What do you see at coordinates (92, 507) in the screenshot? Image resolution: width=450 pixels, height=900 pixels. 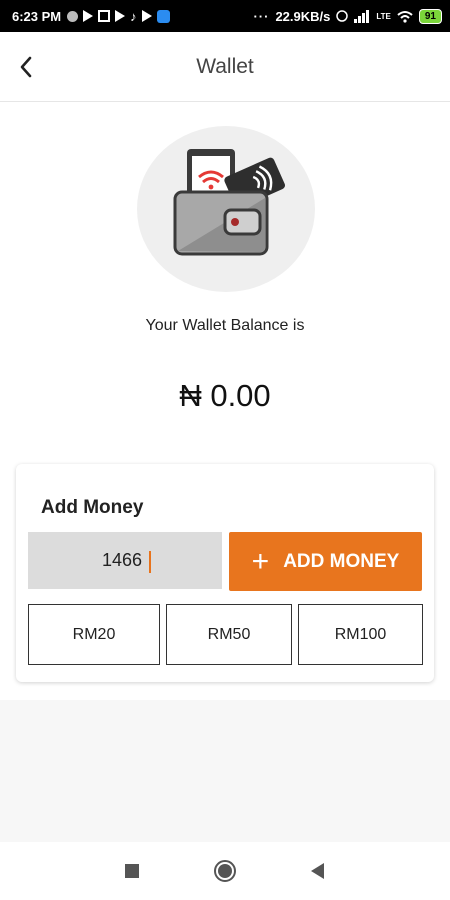 I see `add-money-heading: Add Money` at bounding box center [92, 507].